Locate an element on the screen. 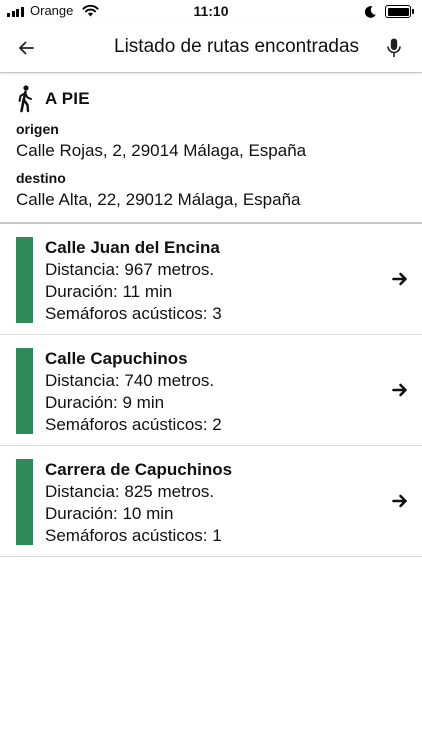 This screenshot has height=750, width=422. route-duration: Duración: 9 min is located at coordinates (105, 402).